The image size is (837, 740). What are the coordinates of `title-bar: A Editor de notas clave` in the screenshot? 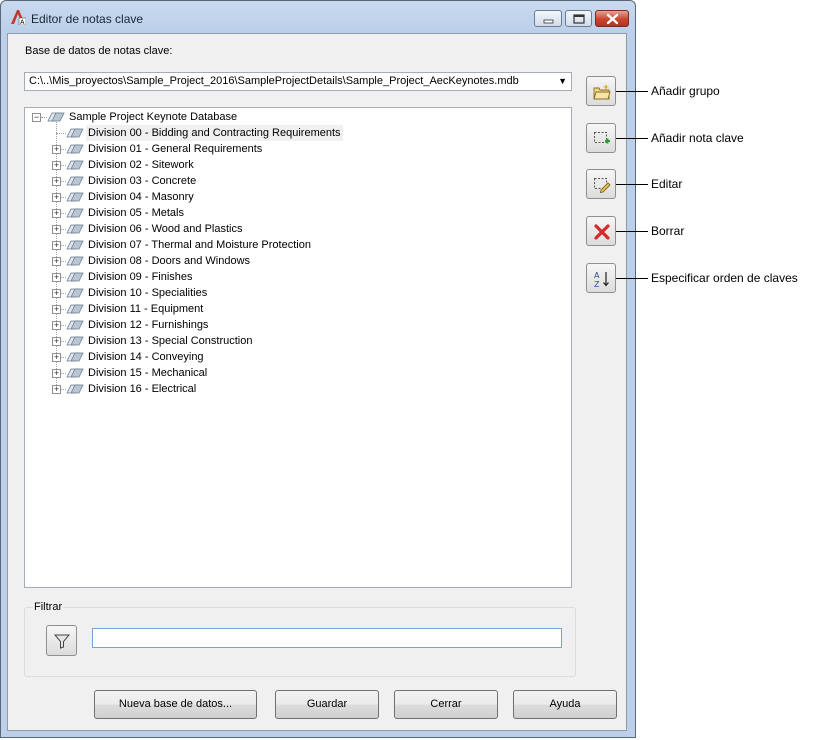 It's located at (318, 18).